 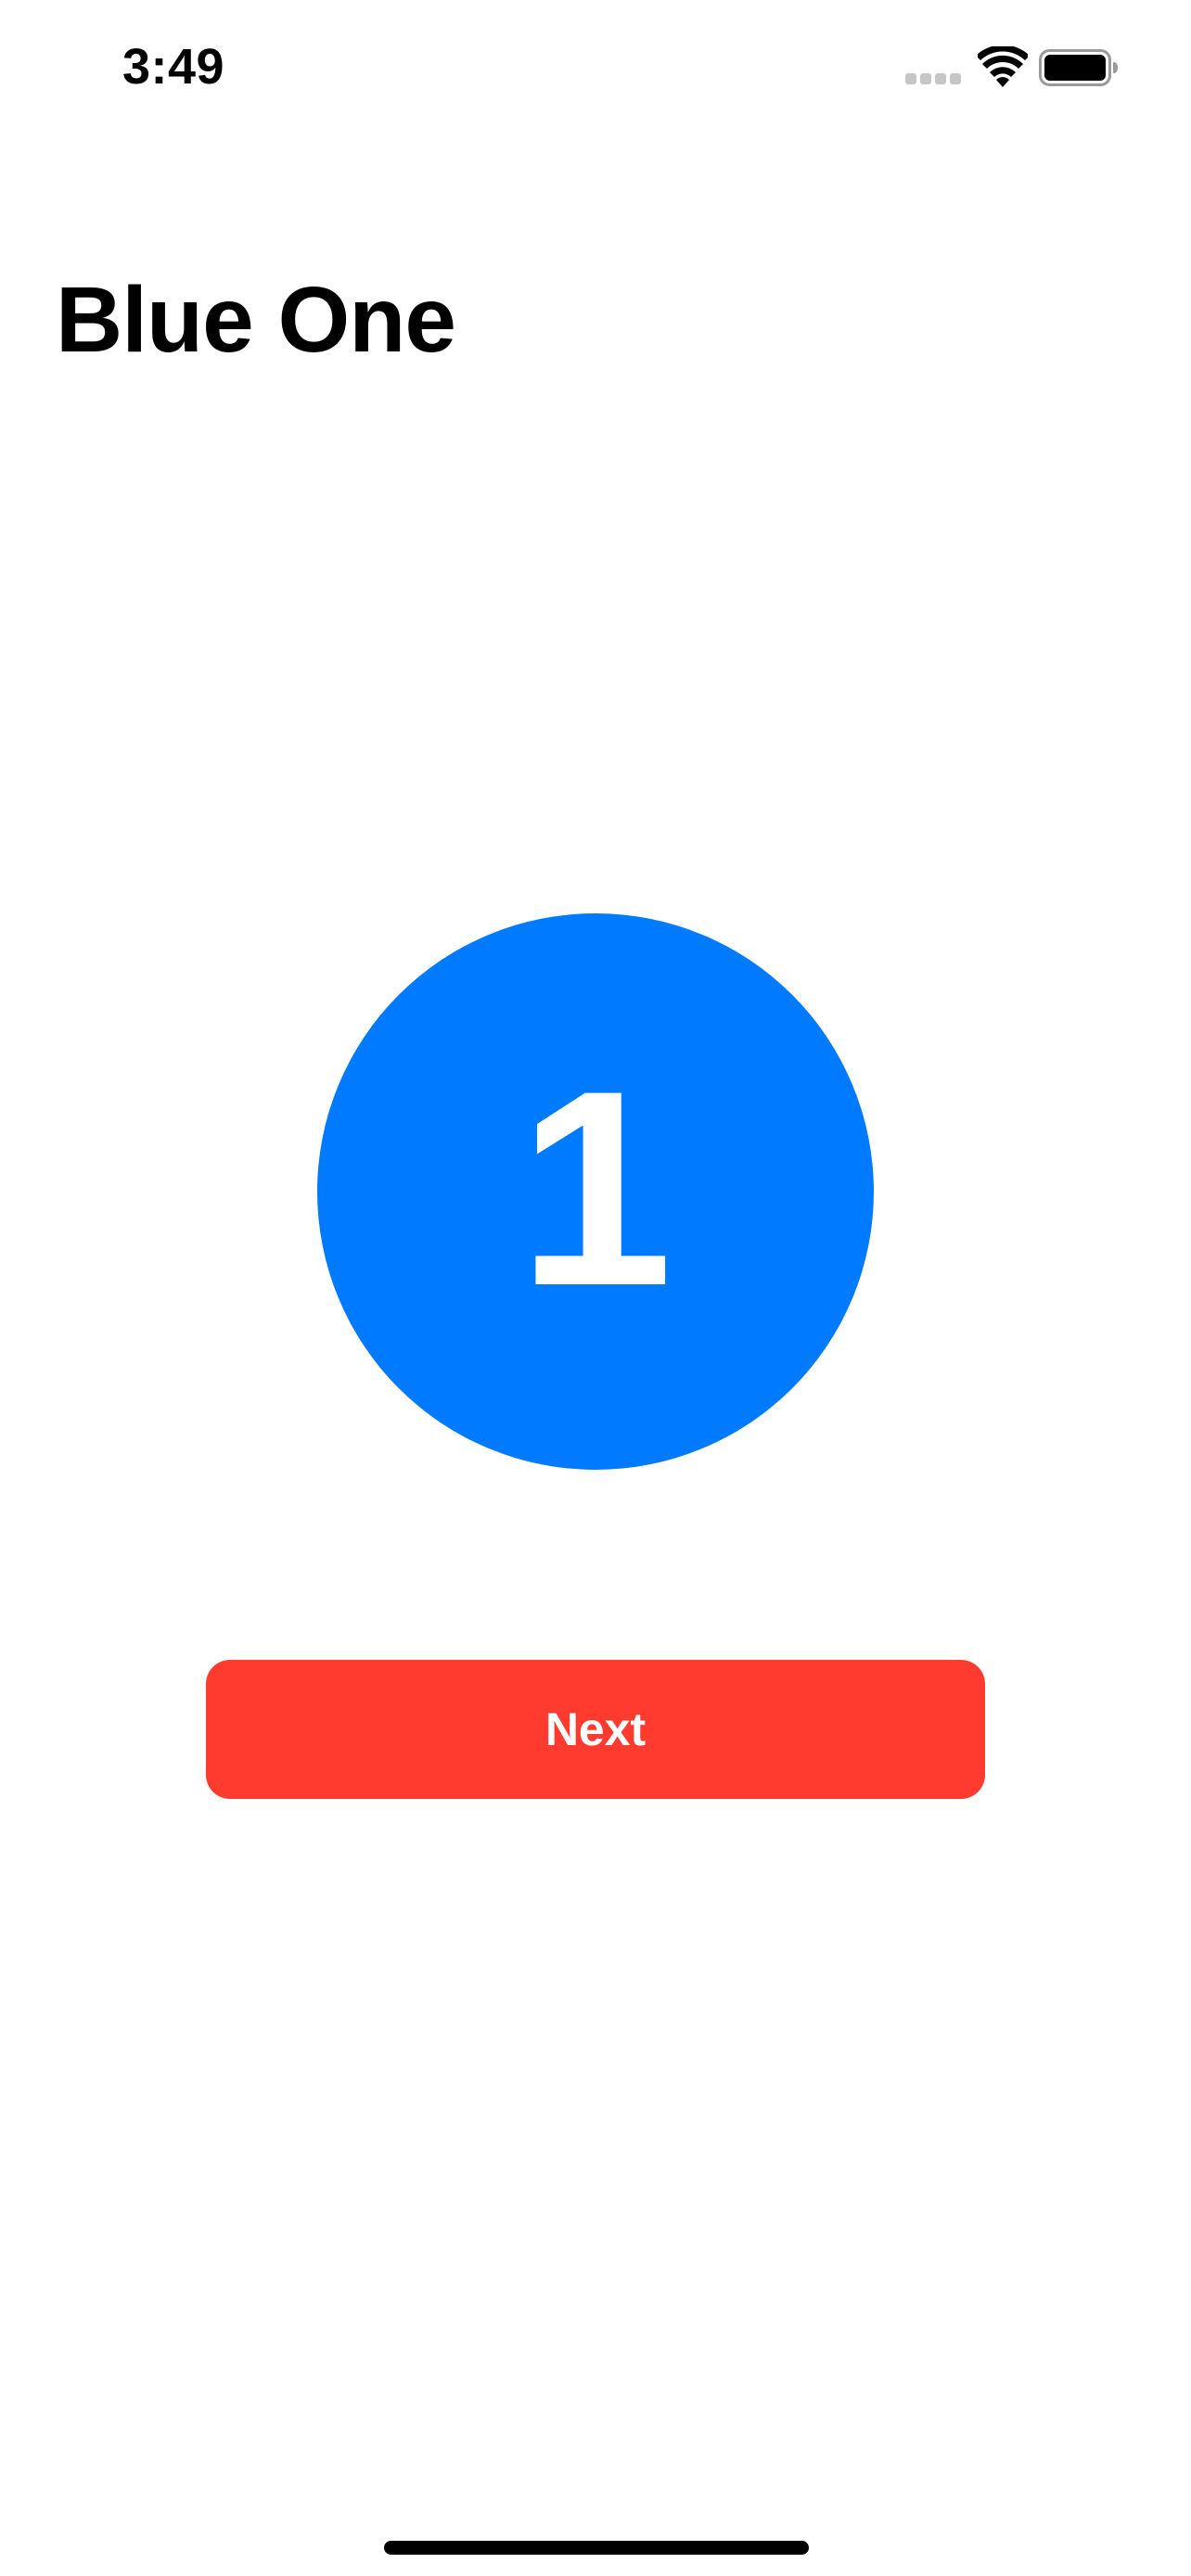 What do you see at coordinates (597, 2548) in the screenshot?
I see `home-indicator` at bounding box center [597, 2548].